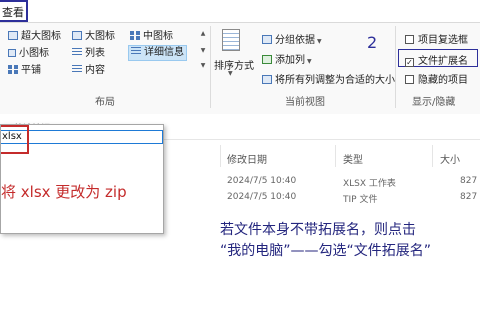 This screenshot has width=480, height=320. Describe the element at coordinates (267, 79) in the screenshot. I see `fit-columns-icon` at that location.